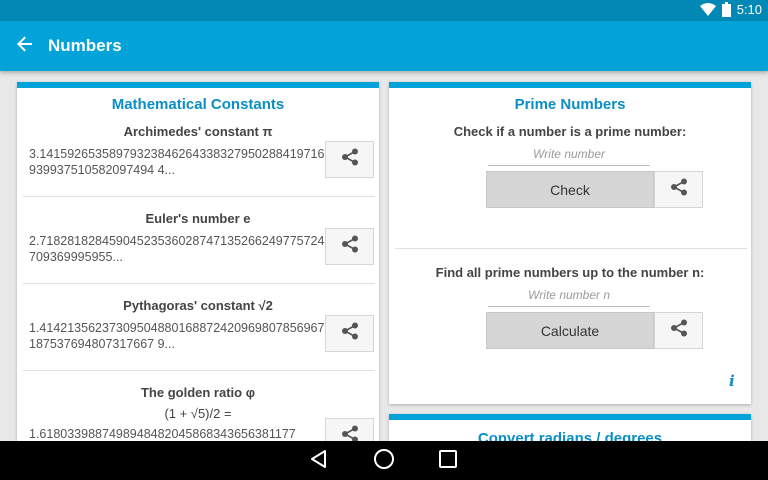  Describe the element at coordinates (570, 330) in the screenshot. I see `calculate-button: Calculate` at that location.